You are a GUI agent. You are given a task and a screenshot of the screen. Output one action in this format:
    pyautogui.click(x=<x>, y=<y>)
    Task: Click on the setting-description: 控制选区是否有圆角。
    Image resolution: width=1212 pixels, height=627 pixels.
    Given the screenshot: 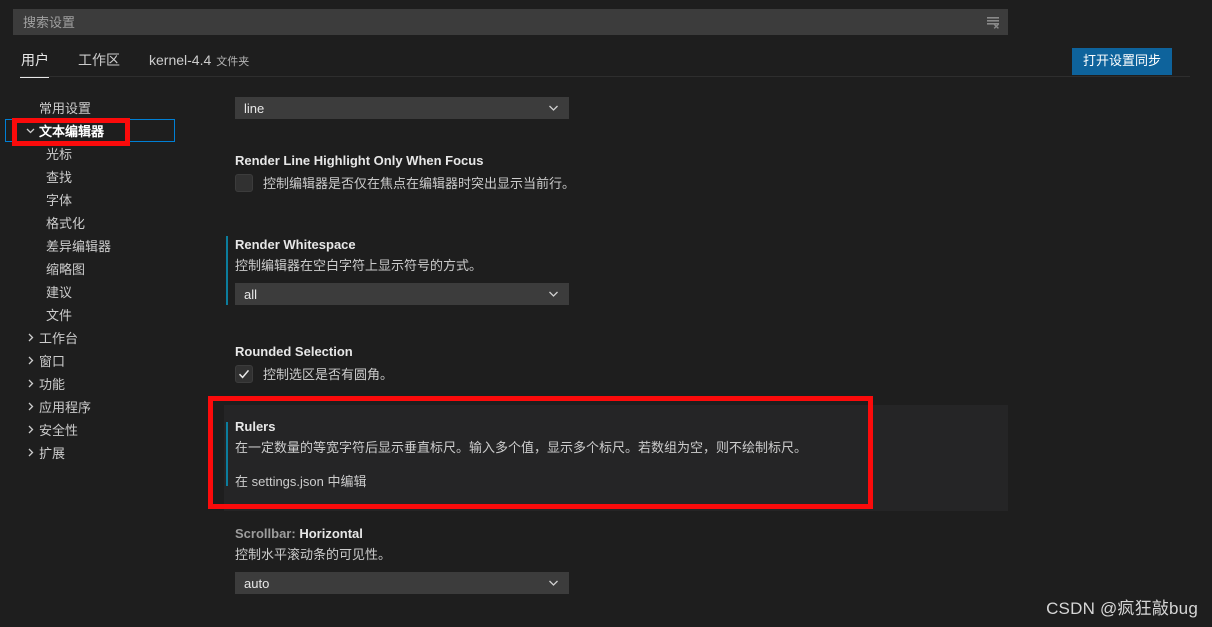 What is the action you would take?
    pyautogui.click(x=328, y=374)
    